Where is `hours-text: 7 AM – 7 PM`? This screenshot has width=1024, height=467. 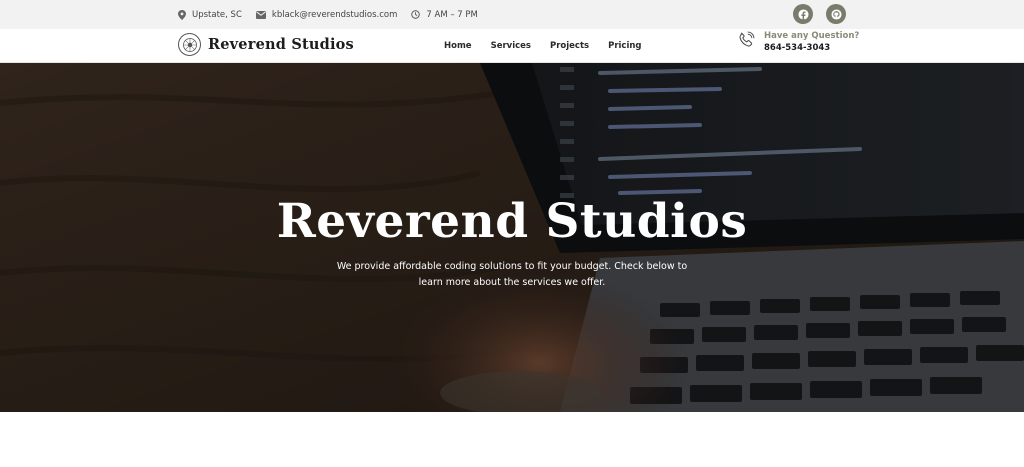 hours-text: 7 AM – 7 PM is located at coordinates (452, 14).